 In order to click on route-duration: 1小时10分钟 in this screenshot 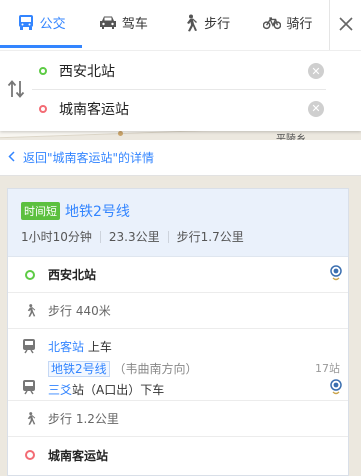, I will do `click(61, 237)`.